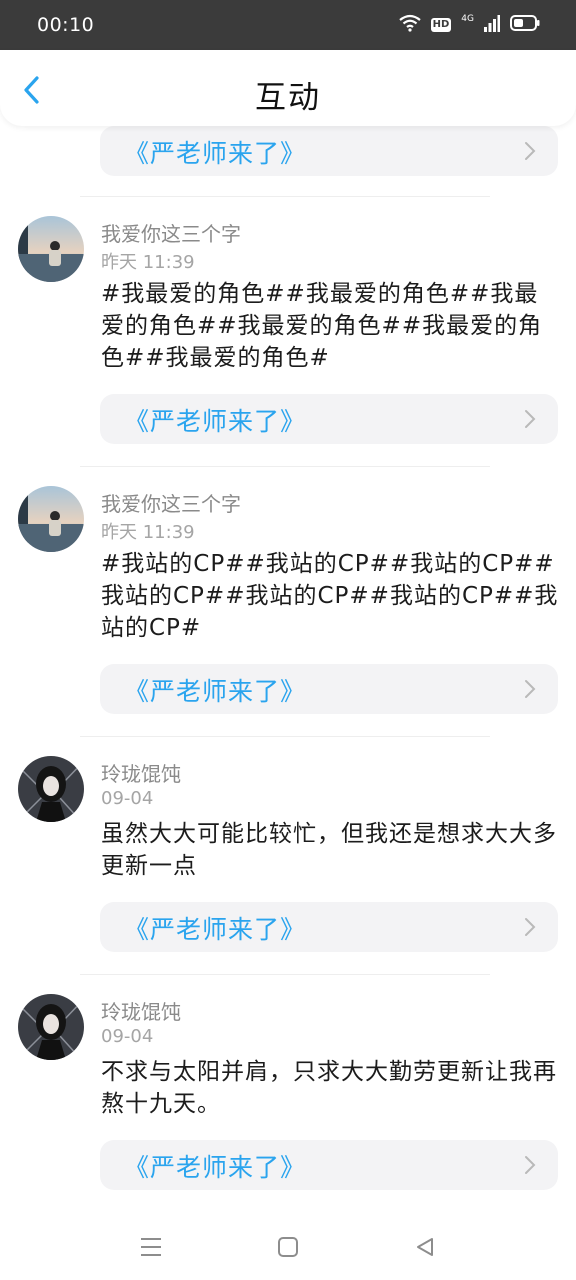  Describe the element at coordinates (288, 25) in the screenshot. I see `status-bar: 00:10 HD 4G` at that location.